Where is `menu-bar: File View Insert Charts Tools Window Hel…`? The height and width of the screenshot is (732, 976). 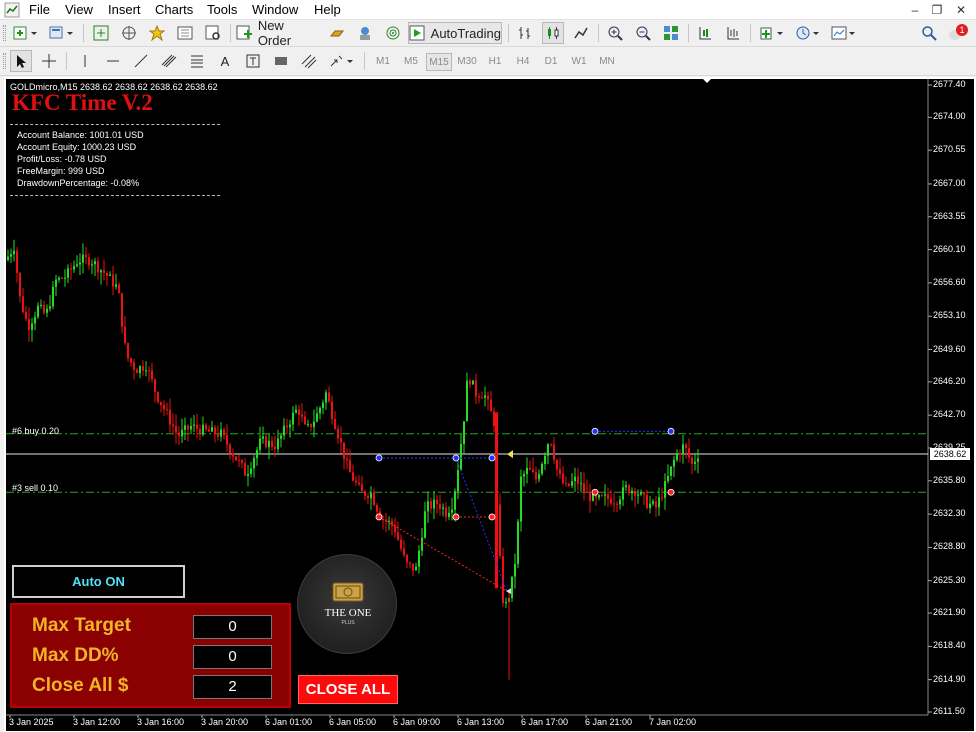 menu-bar: File View Insert Charts Tools Window Hel… is located at coordinates (488, 10).